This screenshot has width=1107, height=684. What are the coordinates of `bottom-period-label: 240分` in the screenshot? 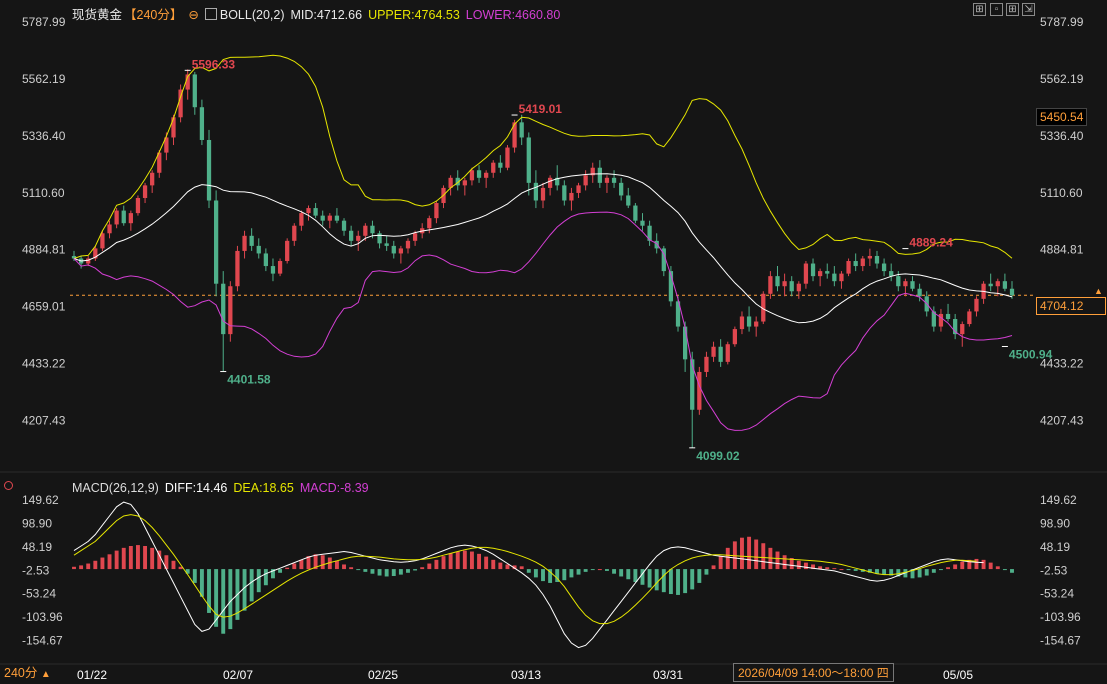 It's located at (21, 673).